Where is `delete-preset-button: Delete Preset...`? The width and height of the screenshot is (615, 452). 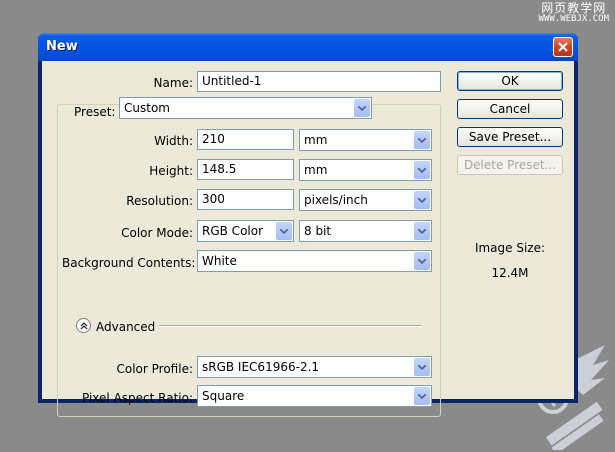
delete-preset-button: Delete Preset... is located at coordinates (510, 165).